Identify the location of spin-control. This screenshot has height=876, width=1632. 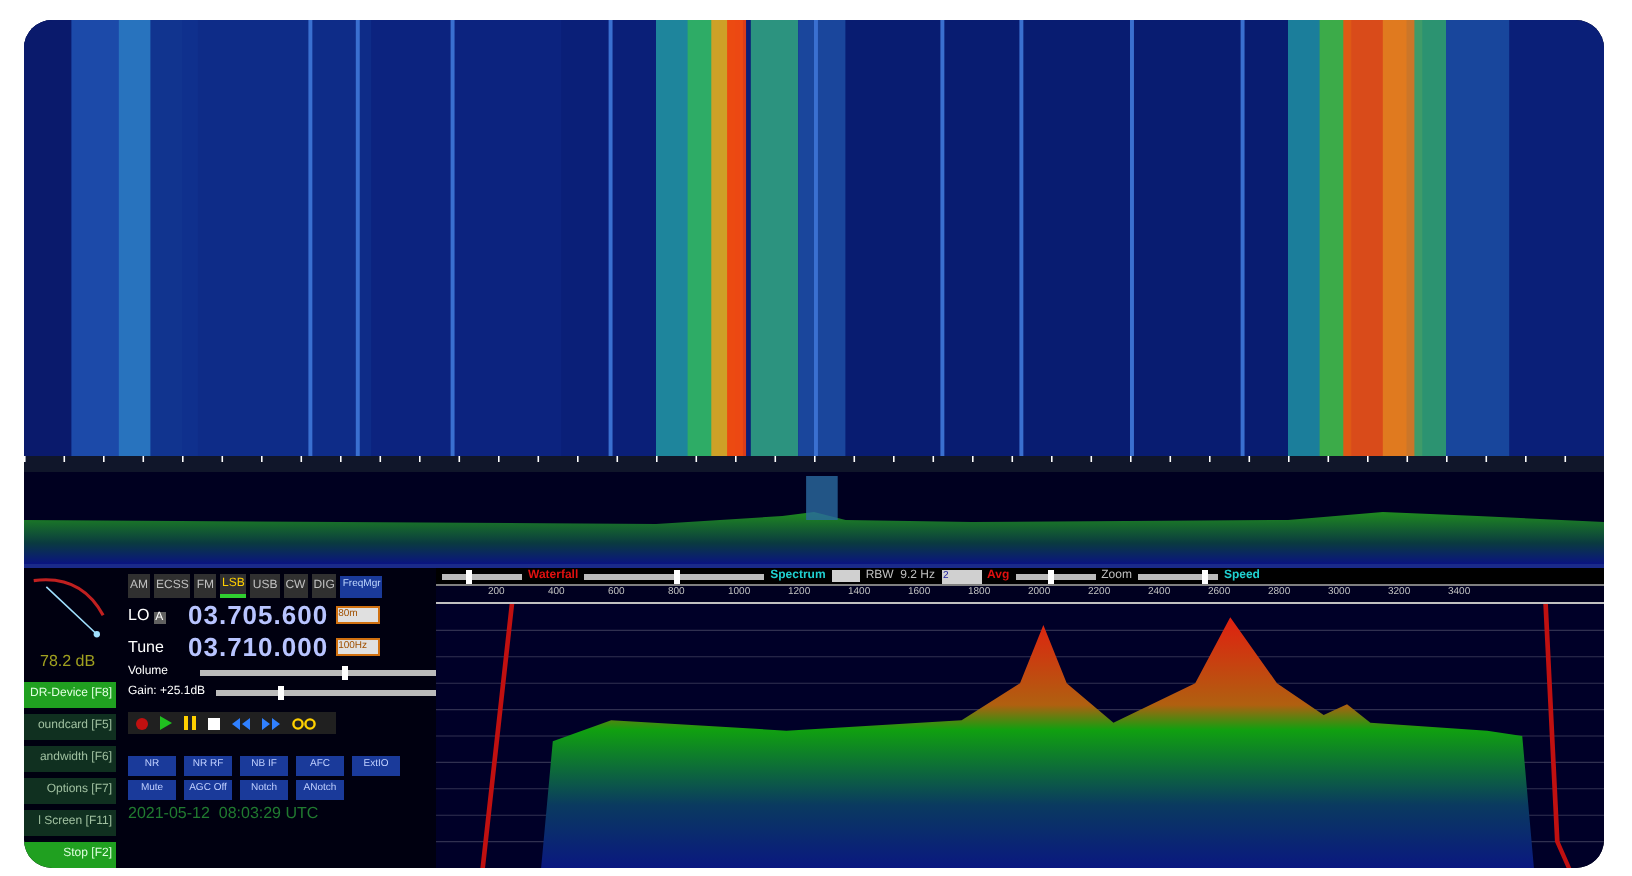
(845, 576).